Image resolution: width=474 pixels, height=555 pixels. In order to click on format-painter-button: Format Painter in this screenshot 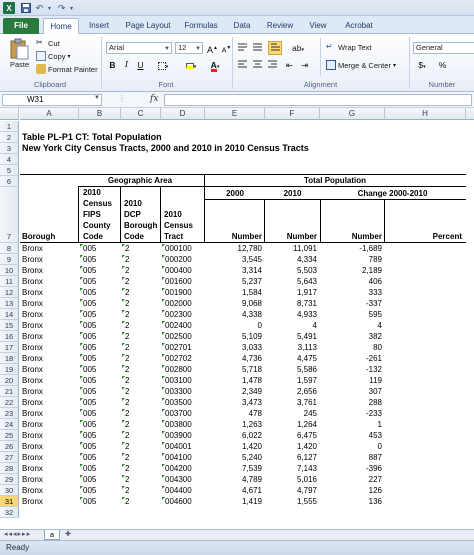, I will do `click(67, 69)`.